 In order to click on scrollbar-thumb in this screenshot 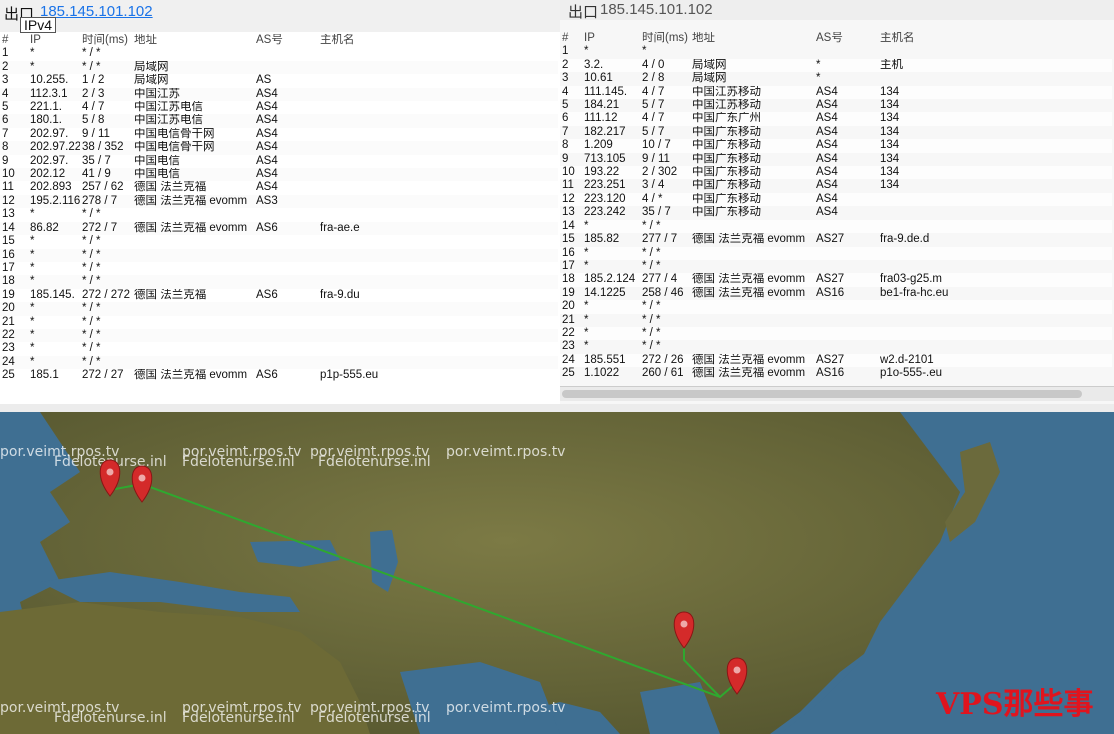, I will do `click(822, 394)`.